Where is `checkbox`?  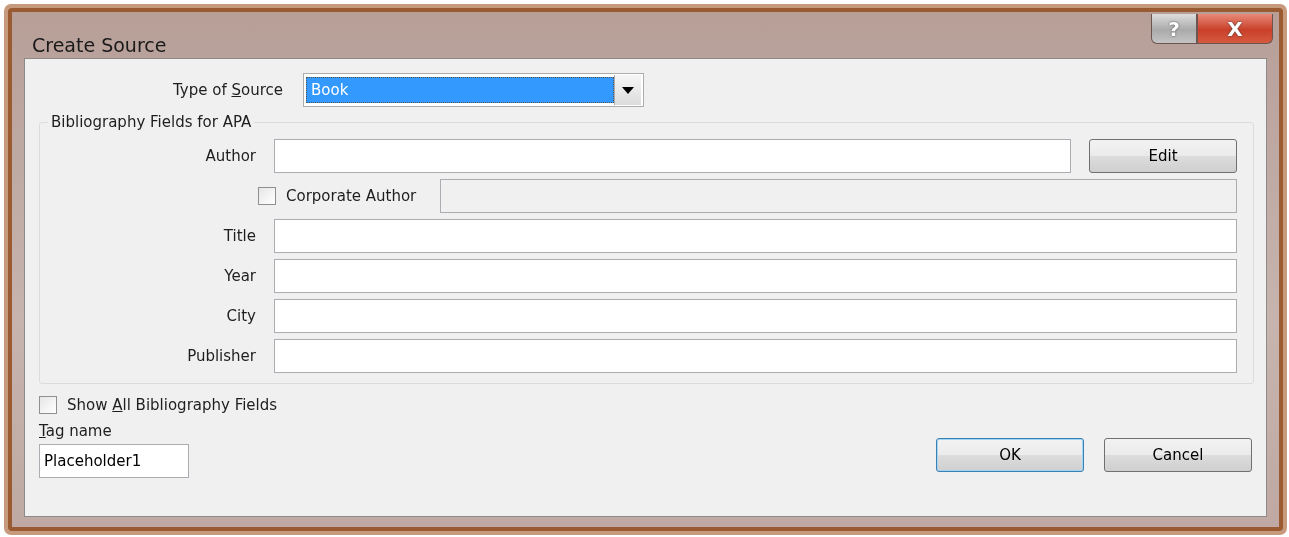 checkbox is located at coordinates (48, 405).